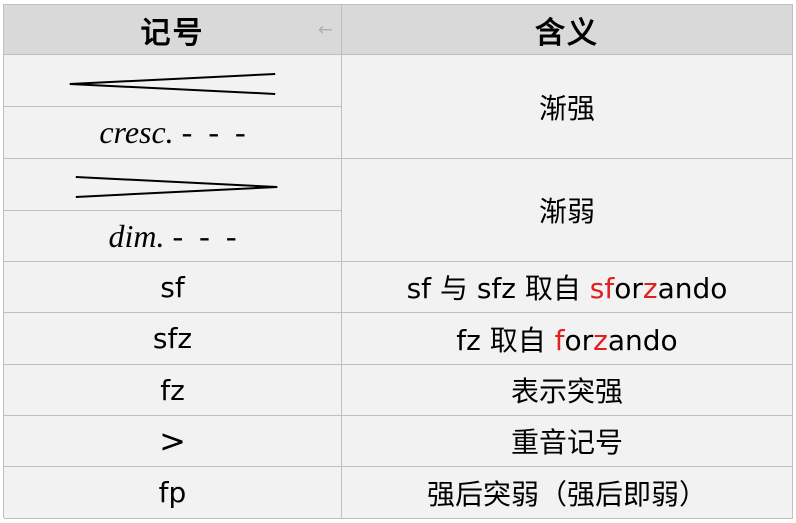  What do you see at coordinates (642, 340) in the screenshot?
I see `sfz-meaning-suffix: ando` at bounding box center [642, 340].